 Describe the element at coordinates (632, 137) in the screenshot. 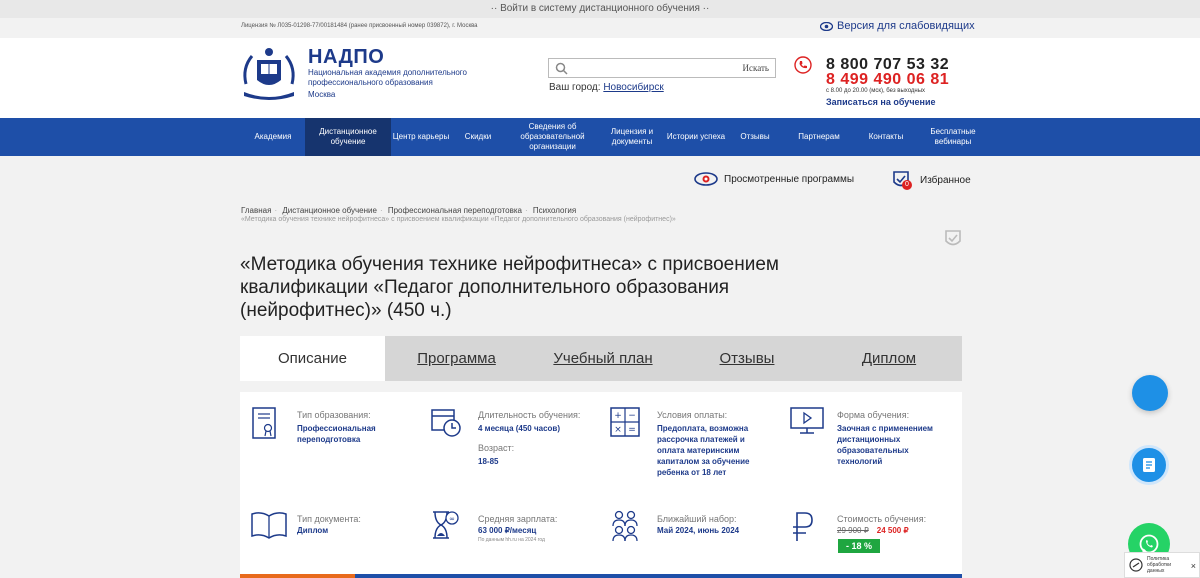

I see `nav-item-license: Лицензия и документы` at that location.